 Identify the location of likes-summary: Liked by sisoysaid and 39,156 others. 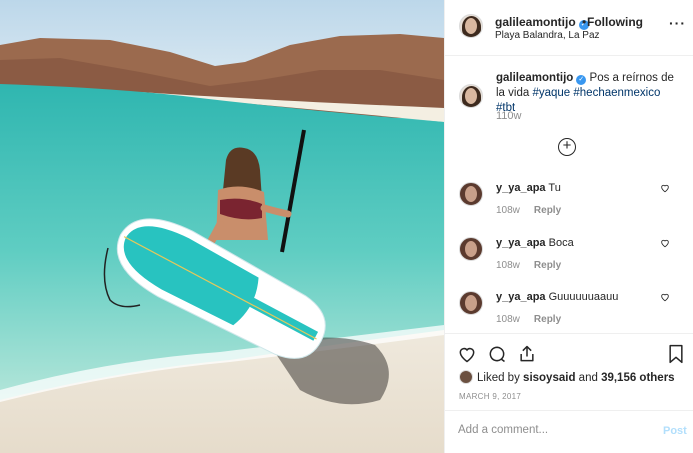
(567, 377).